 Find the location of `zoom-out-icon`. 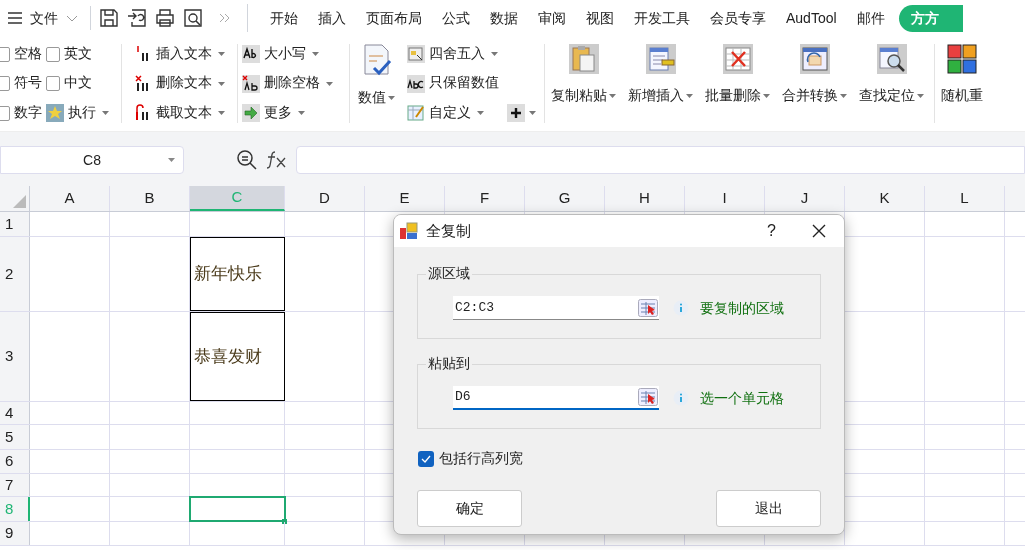

zoom-out-icon is located at coordinates (247, 160).